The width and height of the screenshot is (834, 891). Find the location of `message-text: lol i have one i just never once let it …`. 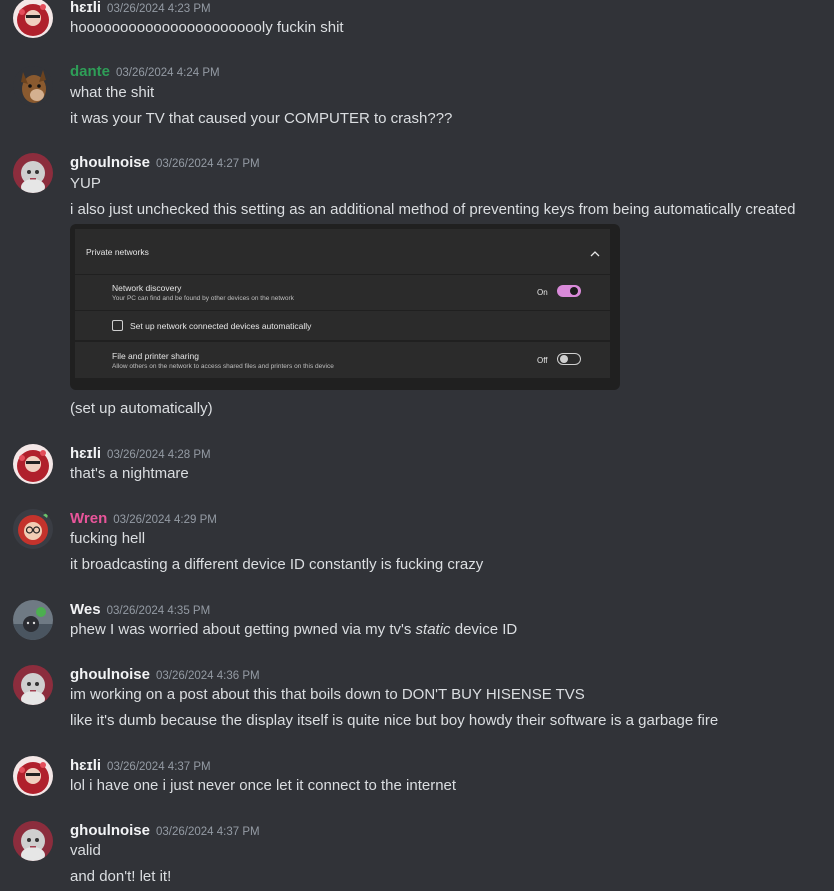

message-text: lol i have one i just never once let it … is located at coordinates (263, 785).